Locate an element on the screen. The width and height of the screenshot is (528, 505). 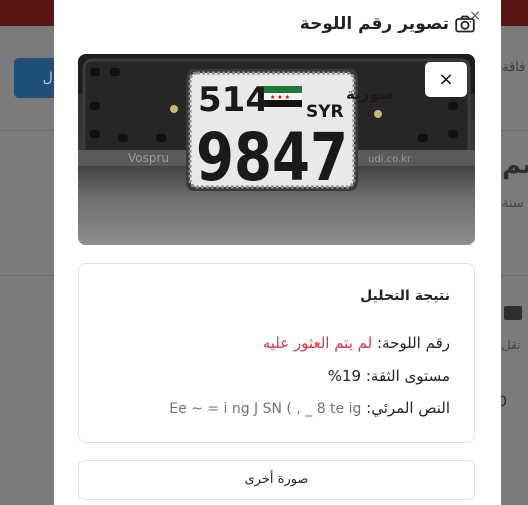
result-heading: نتيجة التحليل is located at coordinates (405, 296).